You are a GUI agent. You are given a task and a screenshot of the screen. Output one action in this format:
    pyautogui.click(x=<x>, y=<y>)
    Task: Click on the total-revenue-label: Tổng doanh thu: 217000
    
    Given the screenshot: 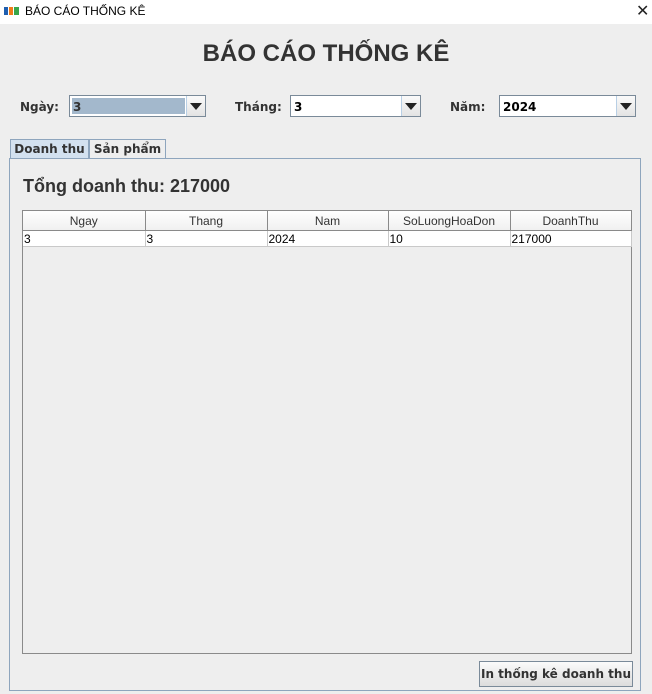 What is the action you would take?
    pyautogui.click(x=127, y=186)
    